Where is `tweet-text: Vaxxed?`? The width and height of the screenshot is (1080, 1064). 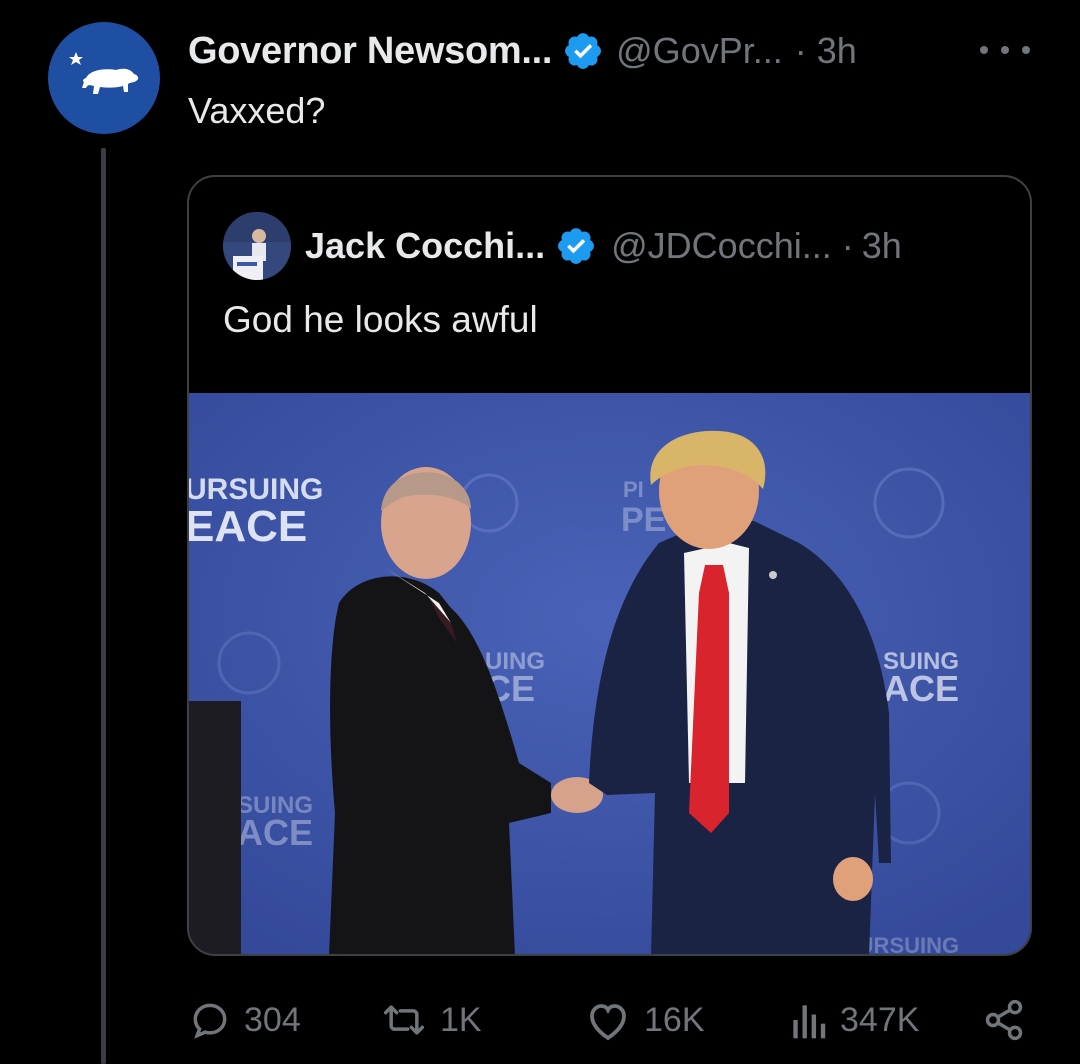 tweet-text: Vaxxed? is located at coordinates (257, 110).